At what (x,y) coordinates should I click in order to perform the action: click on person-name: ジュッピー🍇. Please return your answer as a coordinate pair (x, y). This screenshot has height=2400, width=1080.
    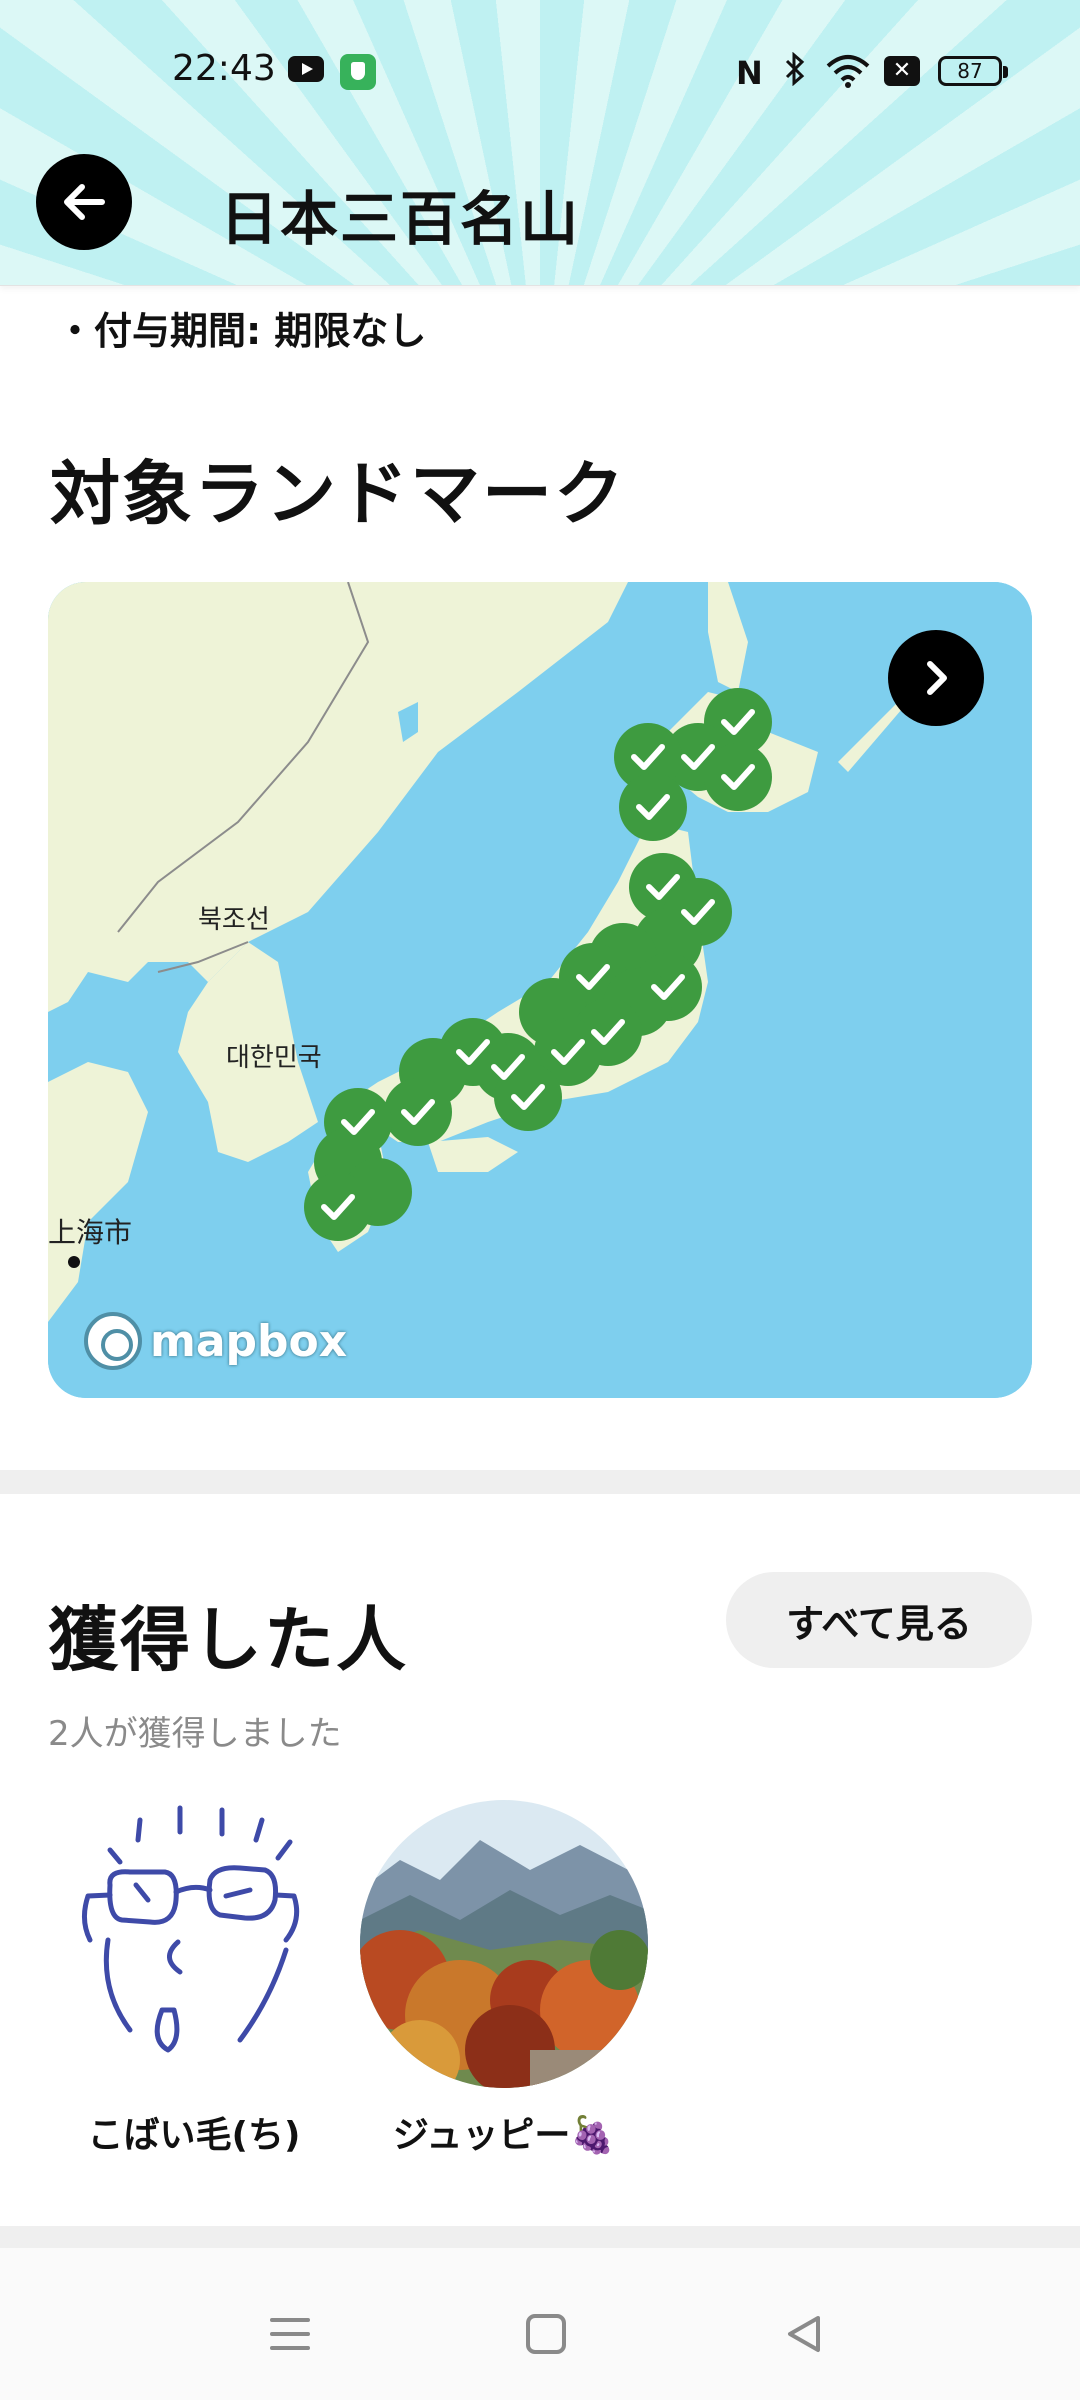
    Looking at the image, I should click on (504, 2135).